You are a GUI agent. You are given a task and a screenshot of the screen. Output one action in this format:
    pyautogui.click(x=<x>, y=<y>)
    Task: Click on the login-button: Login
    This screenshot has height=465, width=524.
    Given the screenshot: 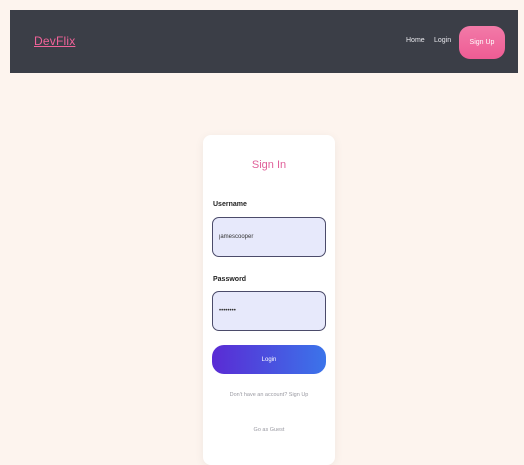 What is the action you would take?
    pyautogui.click(x=269, y=359)
    